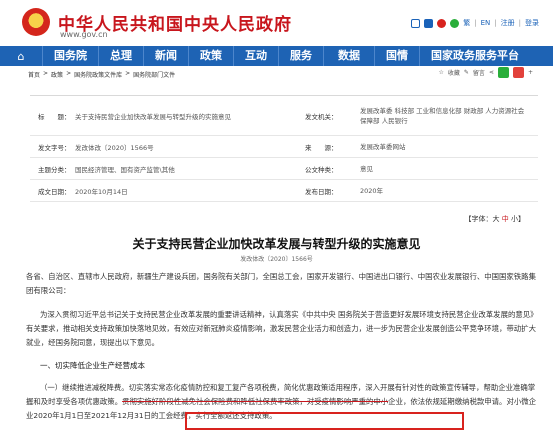 The height and width of the screenshot is (433, 553). What do you see at coordinates (92, 365) in the screenshot?
I see `section-heading: 一、切实降低企业生产经营成本` at bounding box center [92, 365].